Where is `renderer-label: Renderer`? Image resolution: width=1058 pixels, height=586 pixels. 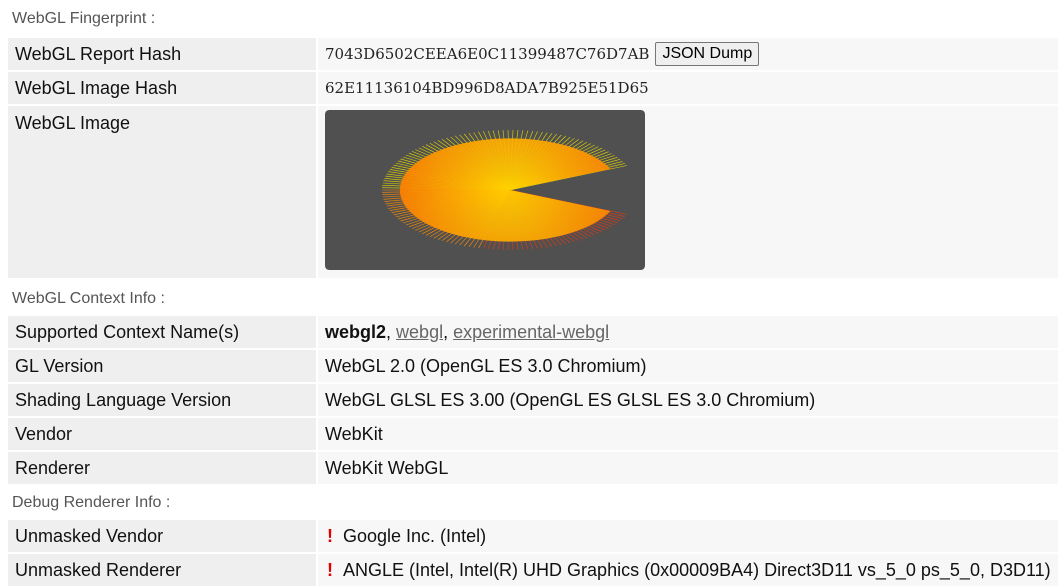 renderer-label: Renderer is located at coordinates (162, 468).